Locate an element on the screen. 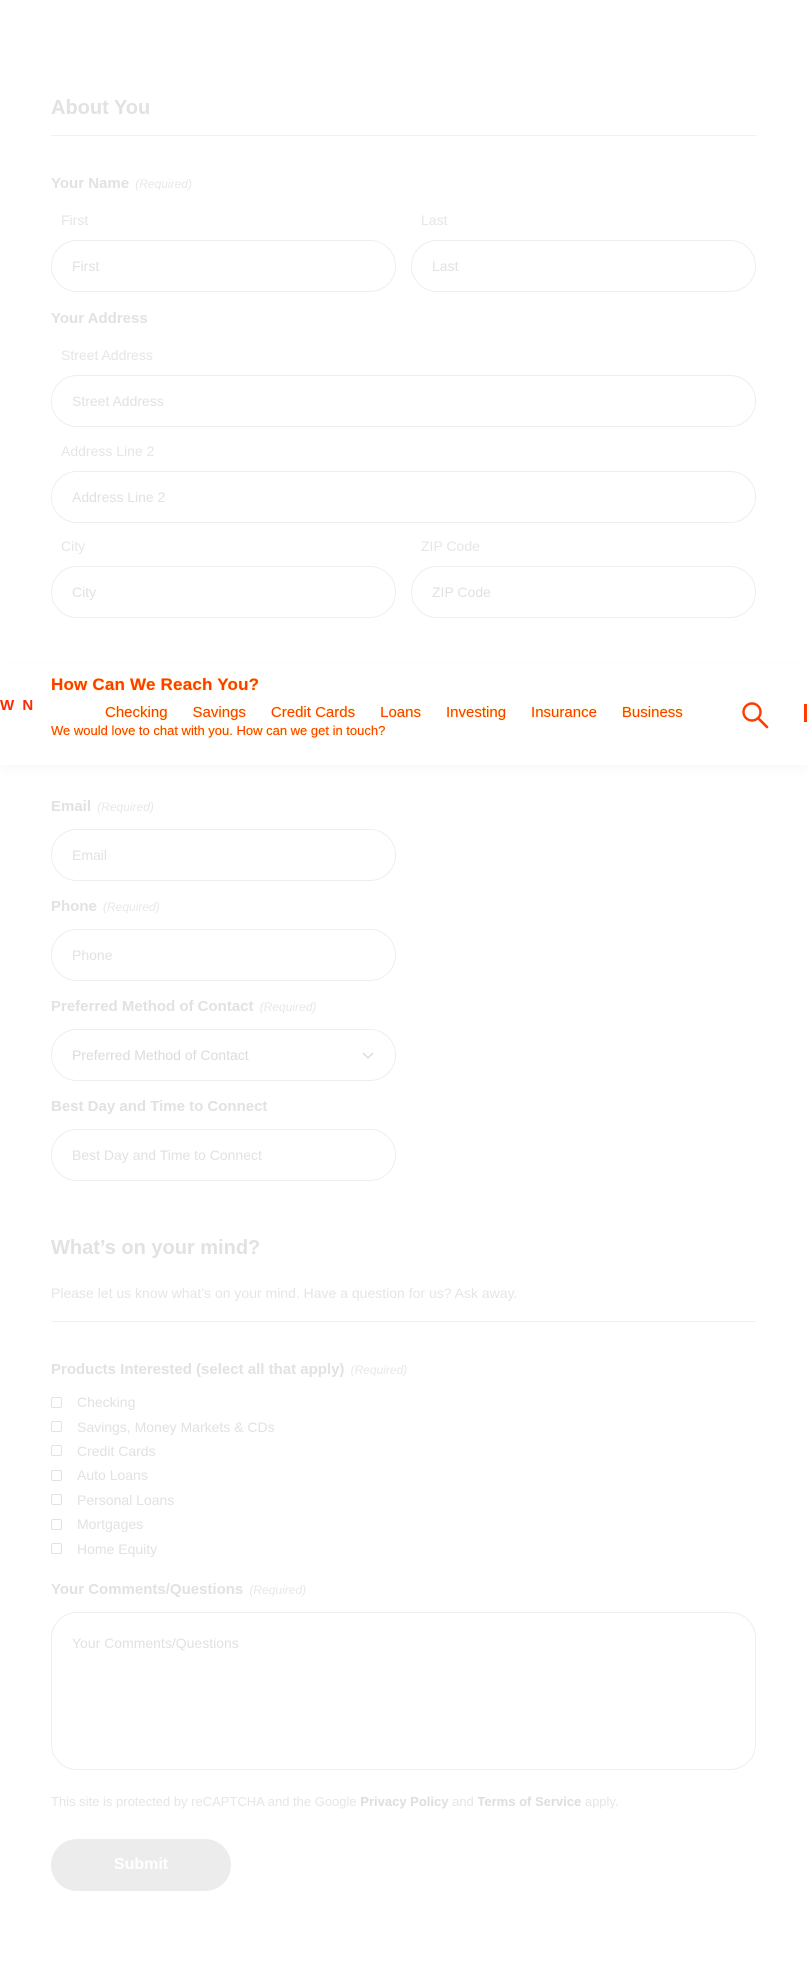 This screenshot has height=1972, width=808. nav-item-business: Business is located at coordinates (652, 712).